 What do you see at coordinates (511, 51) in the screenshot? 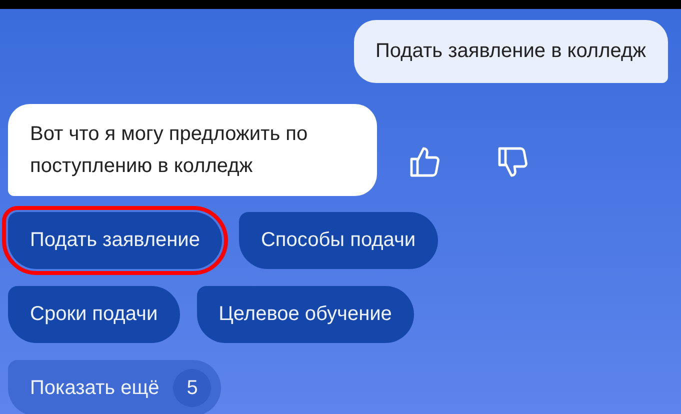
I see `user-message: Подать заявление в колледж` at bounding box center [511, 51].